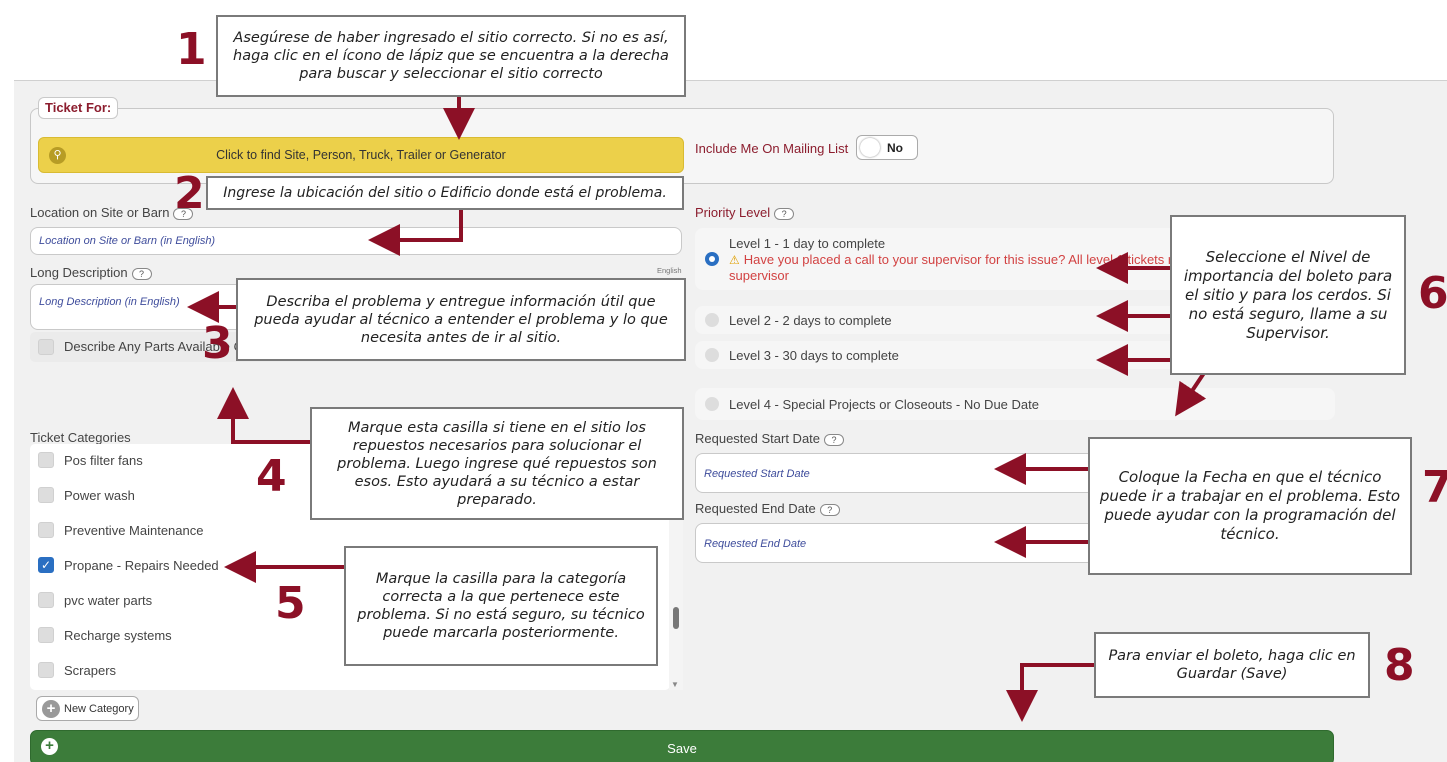 This screenshot has height=762, width=1447. Describe the element at coordinates (99, 709) in the screenshot. I see `new-category-label: New Category` at that location.